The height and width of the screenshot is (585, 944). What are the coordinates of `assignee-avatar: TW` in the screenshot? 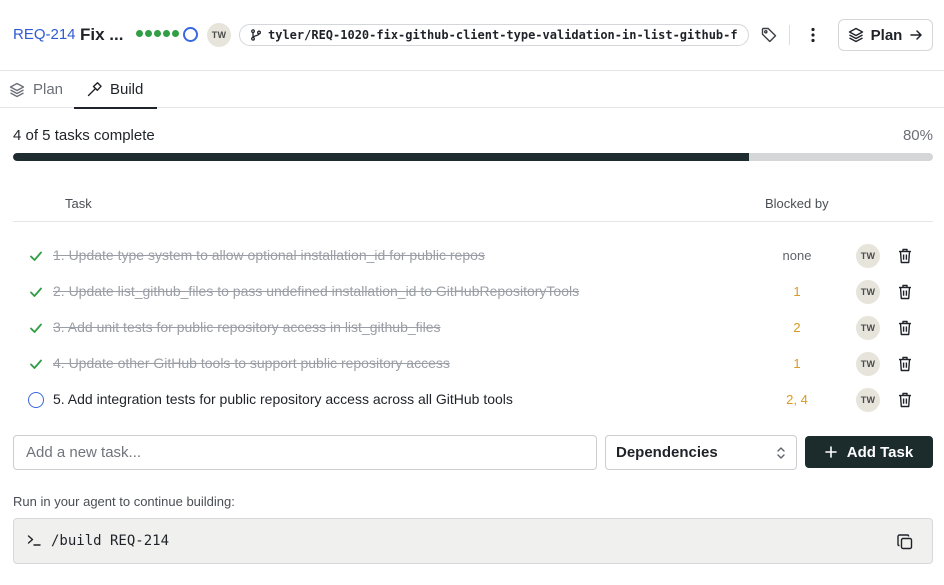 It's located at (219, 35).